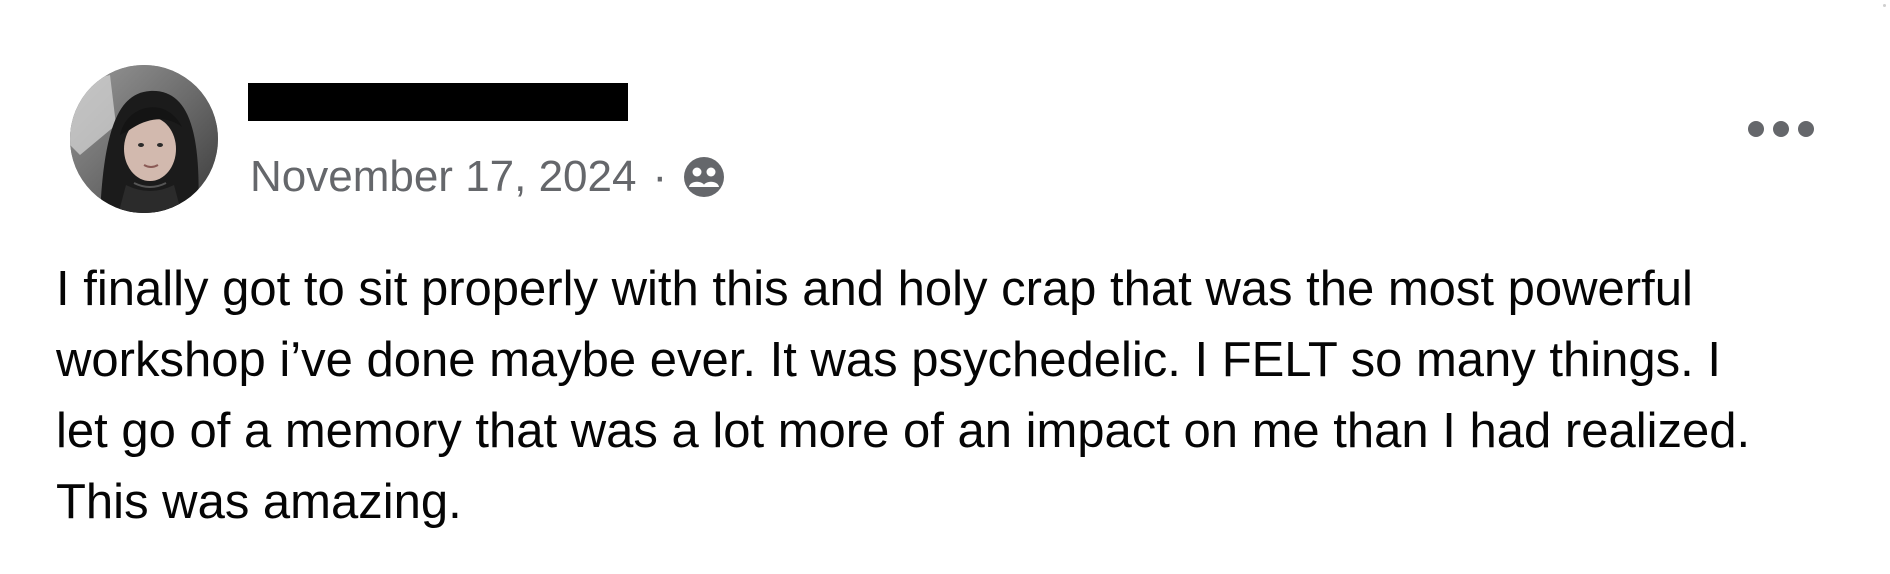  Describe the element at coordinates (259, 502) in the screenshot. I see `post-body-line: This was amazing.` at that location.